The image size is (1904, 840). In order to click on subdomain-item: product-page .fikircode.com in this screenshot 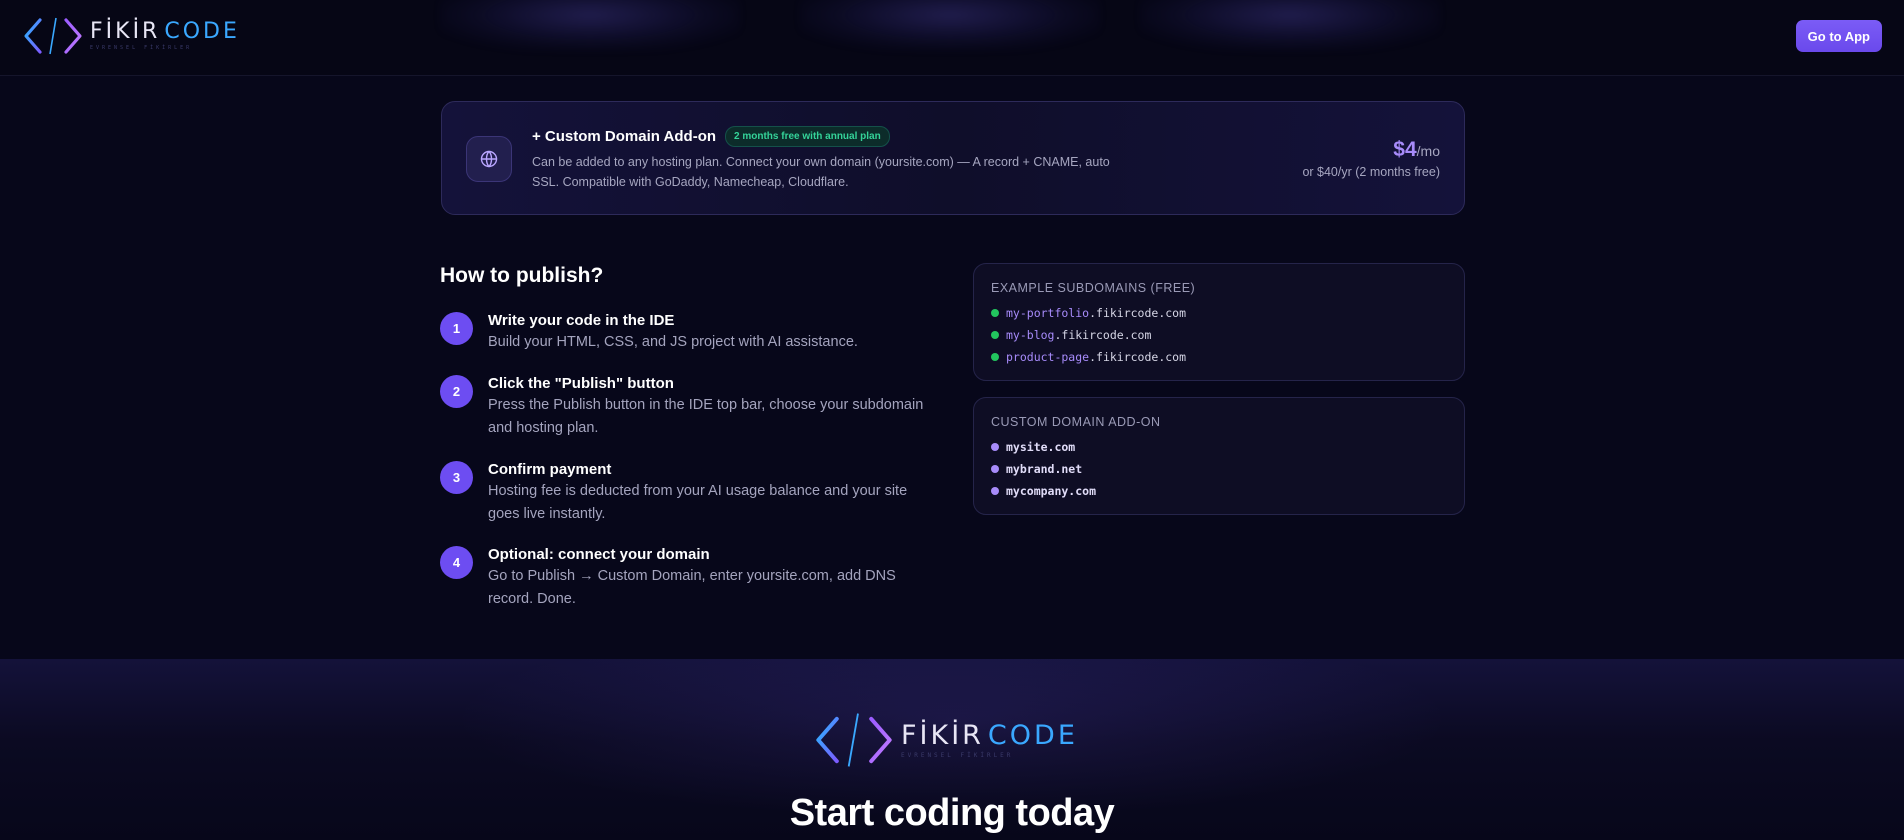, I will do `click(1088, 357)`.